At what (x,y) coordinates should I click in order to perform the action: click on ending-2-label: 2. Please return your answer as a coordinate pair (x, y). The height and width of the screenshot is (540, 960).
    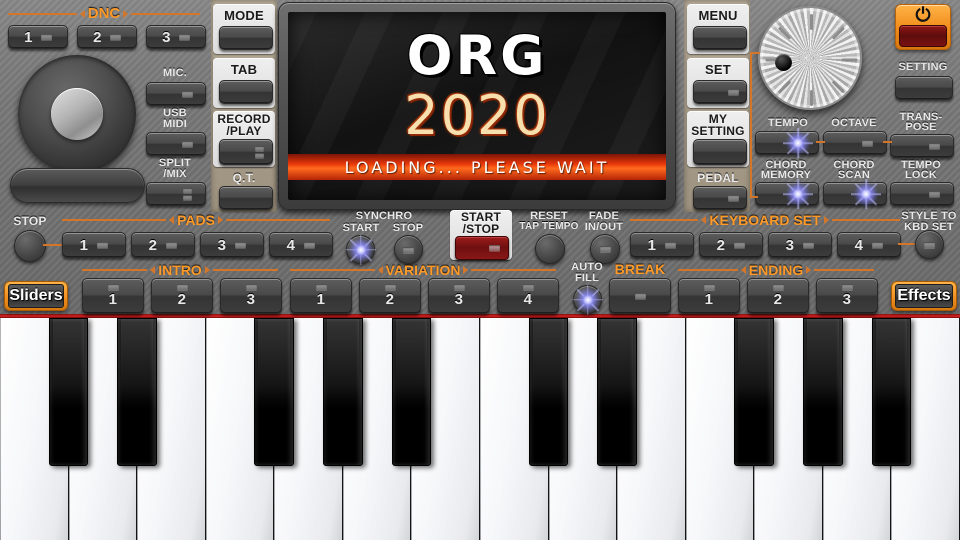
    Looking at the image, I should click on (778, 299).